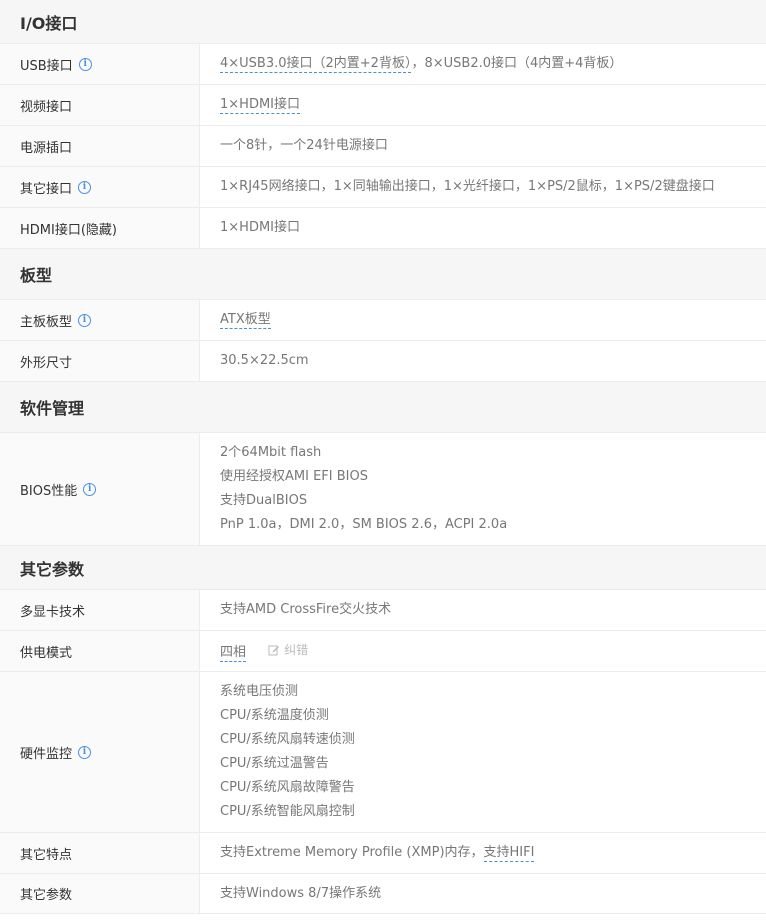  I want to click on spec-label-text: HDMI接口(隐藏), so click(68, 230).